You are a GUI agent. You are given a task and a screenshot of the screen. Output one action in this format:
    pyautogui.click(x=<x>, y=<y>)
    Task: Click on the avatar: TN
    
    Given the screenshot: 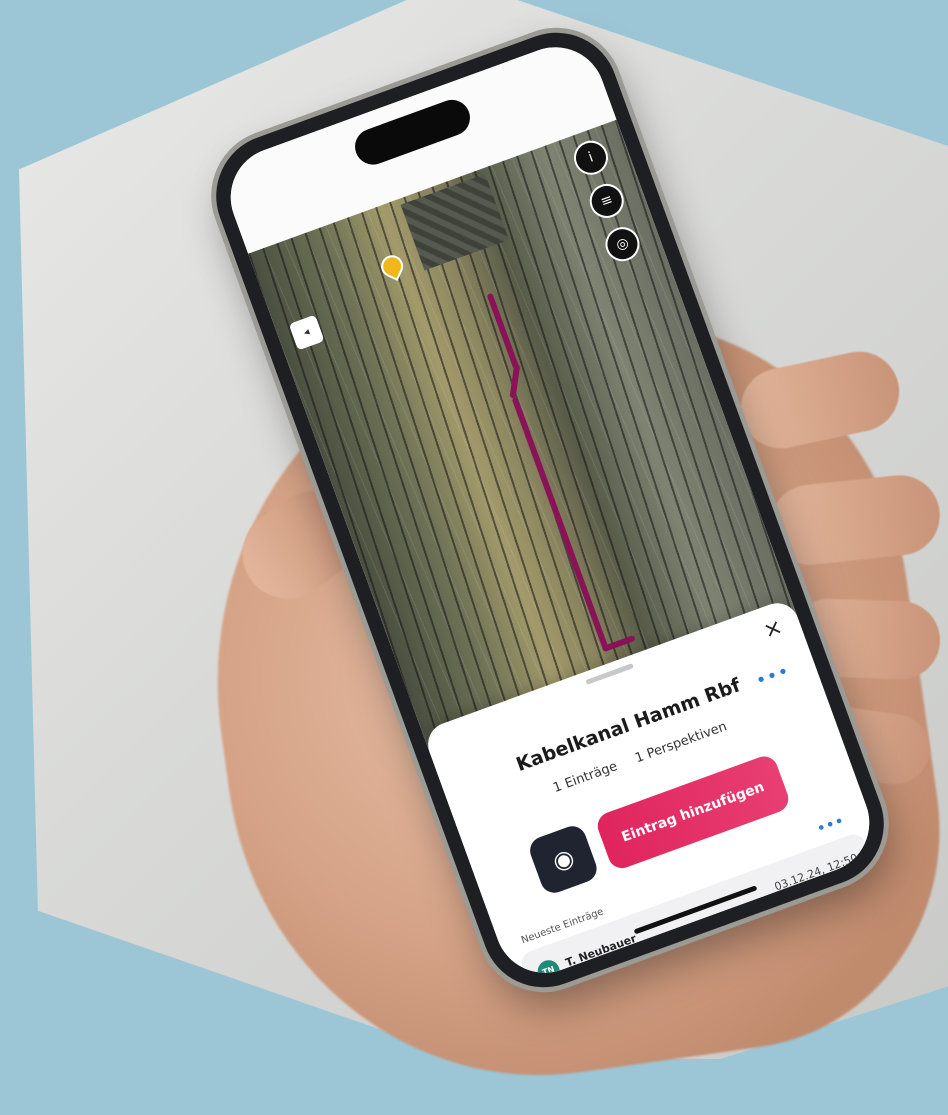 What is the action you would take?
    pyautogui.click(x=548, y=971)
    